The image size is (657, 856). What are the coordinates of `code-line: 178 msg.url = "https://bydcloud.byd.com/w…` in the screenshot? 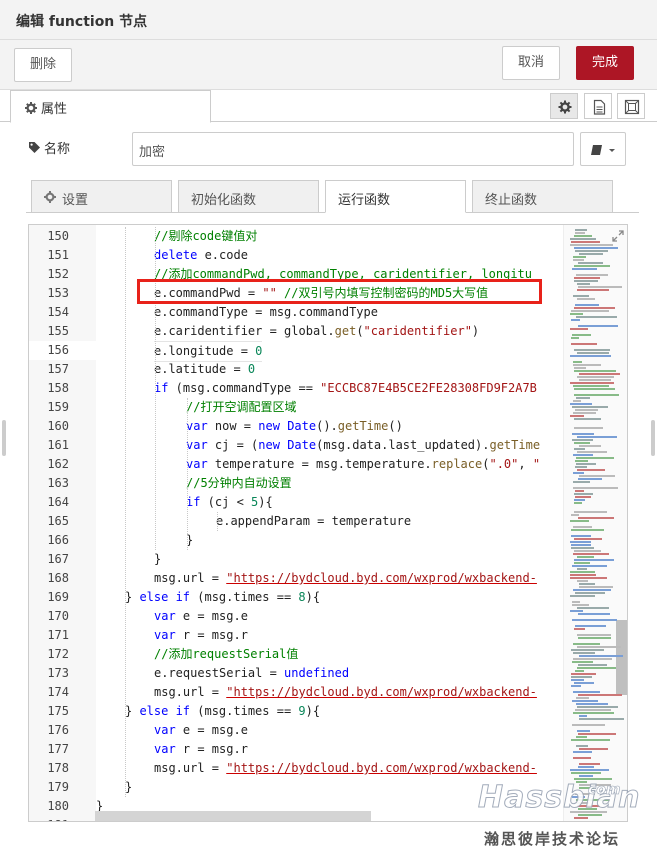 It's located at (296, 768).